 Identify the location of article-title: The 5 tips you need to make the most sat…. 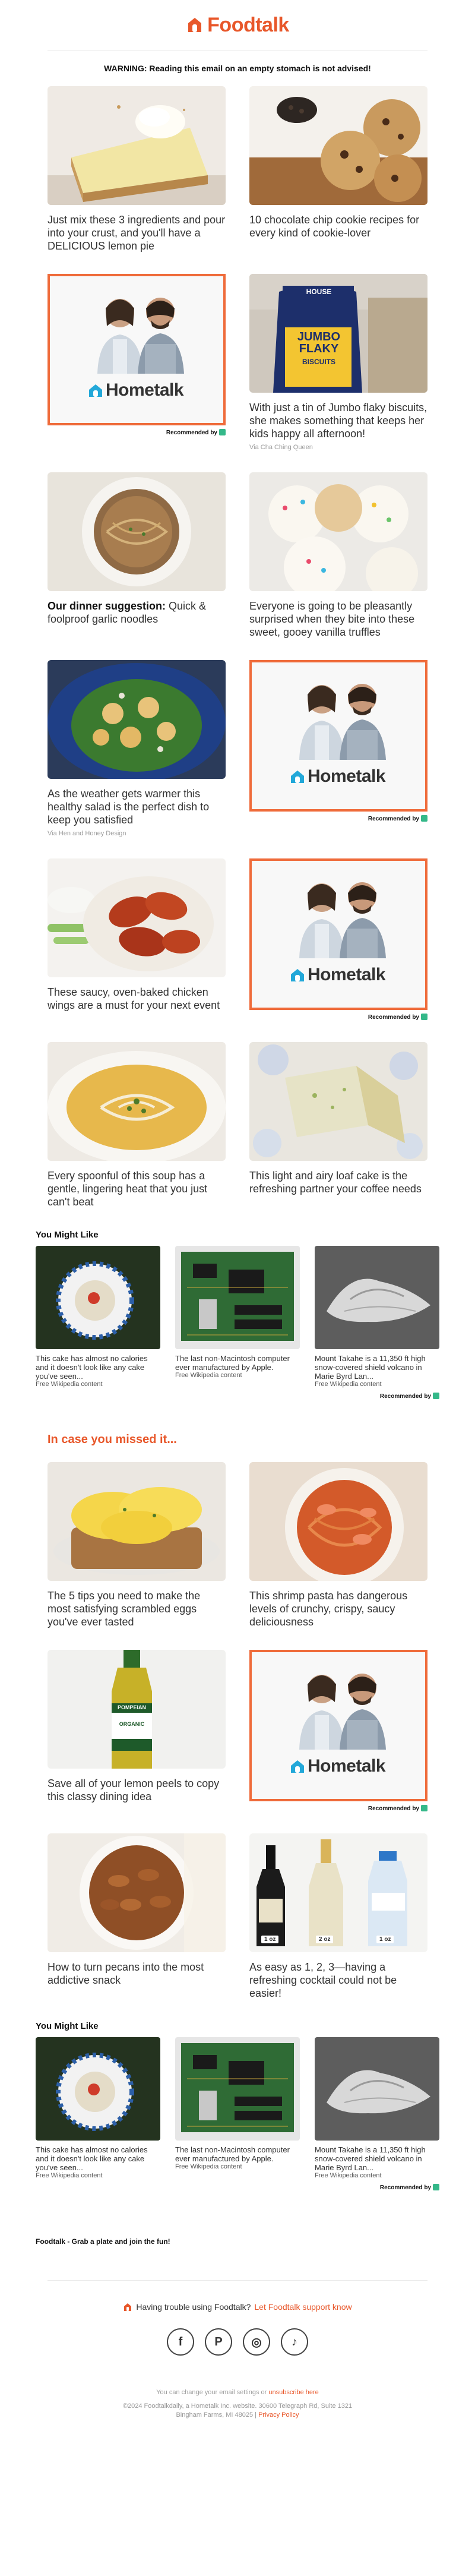
(137, 1608).